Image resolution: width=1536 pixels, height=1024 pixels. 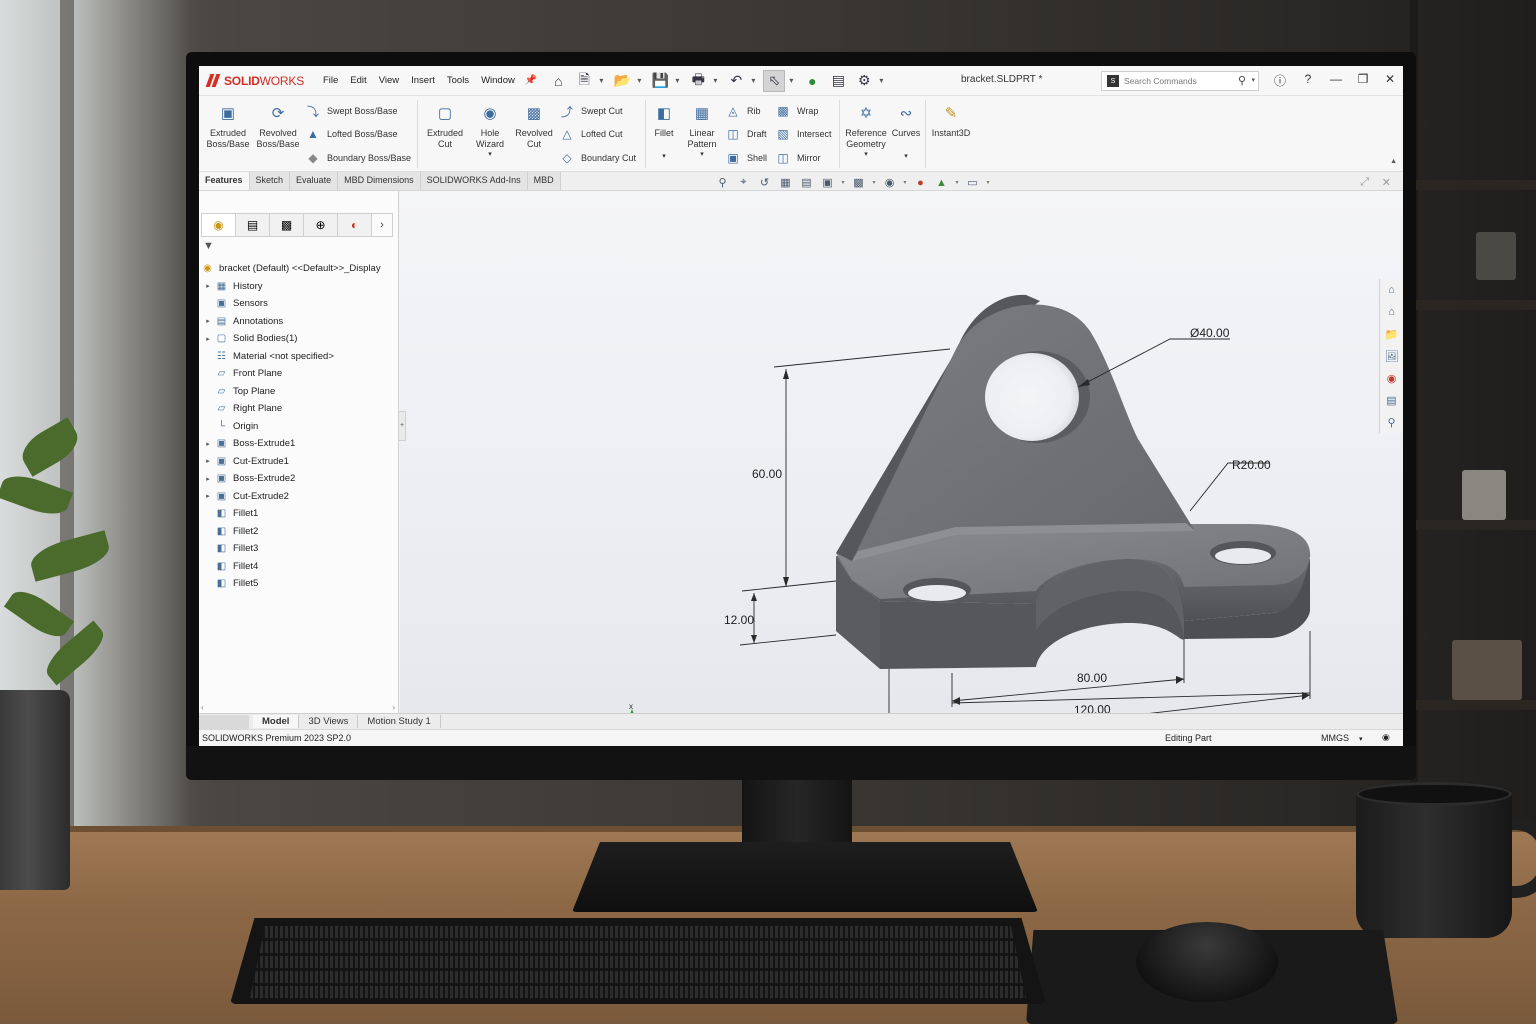 I want to click on tree-item-boss-extrude1: ▸ ▣ Boss-Extrude1, so click(x=299, y=444).